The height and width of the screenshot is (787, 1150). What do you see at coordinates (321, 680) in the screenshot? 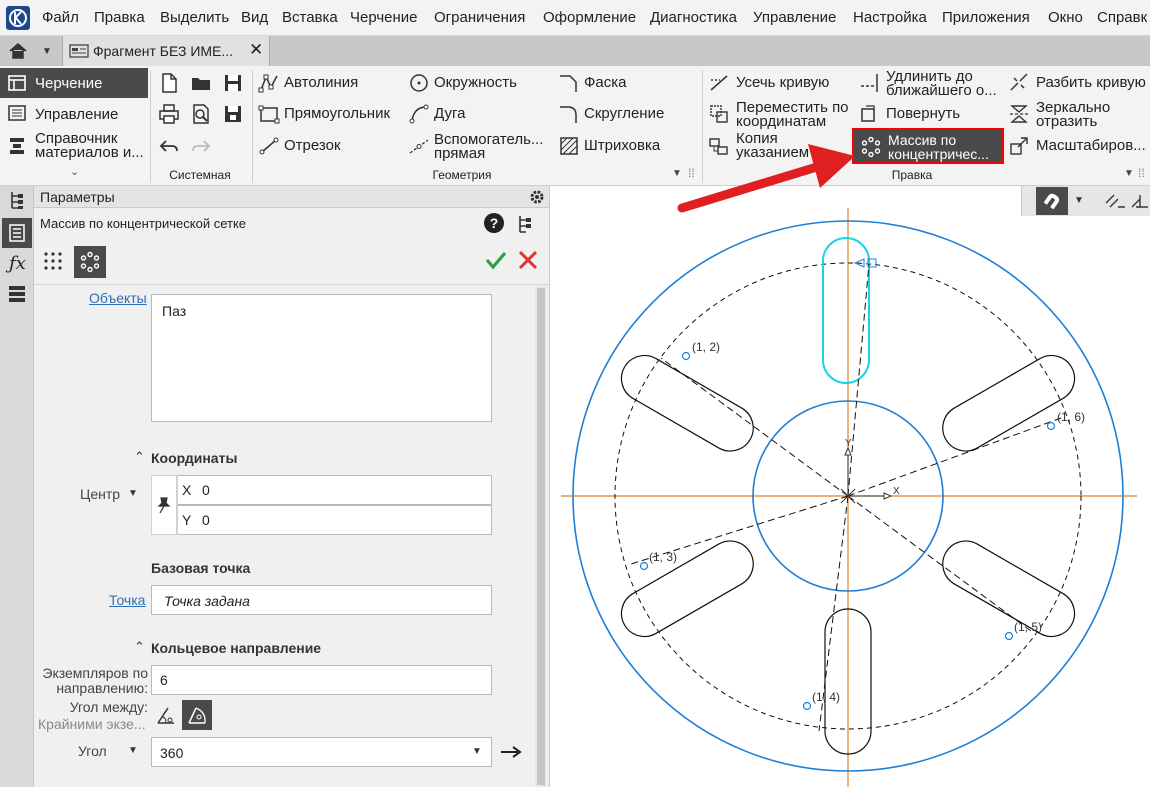
I see `instances-field: 6` at bounding box center [321, 680].